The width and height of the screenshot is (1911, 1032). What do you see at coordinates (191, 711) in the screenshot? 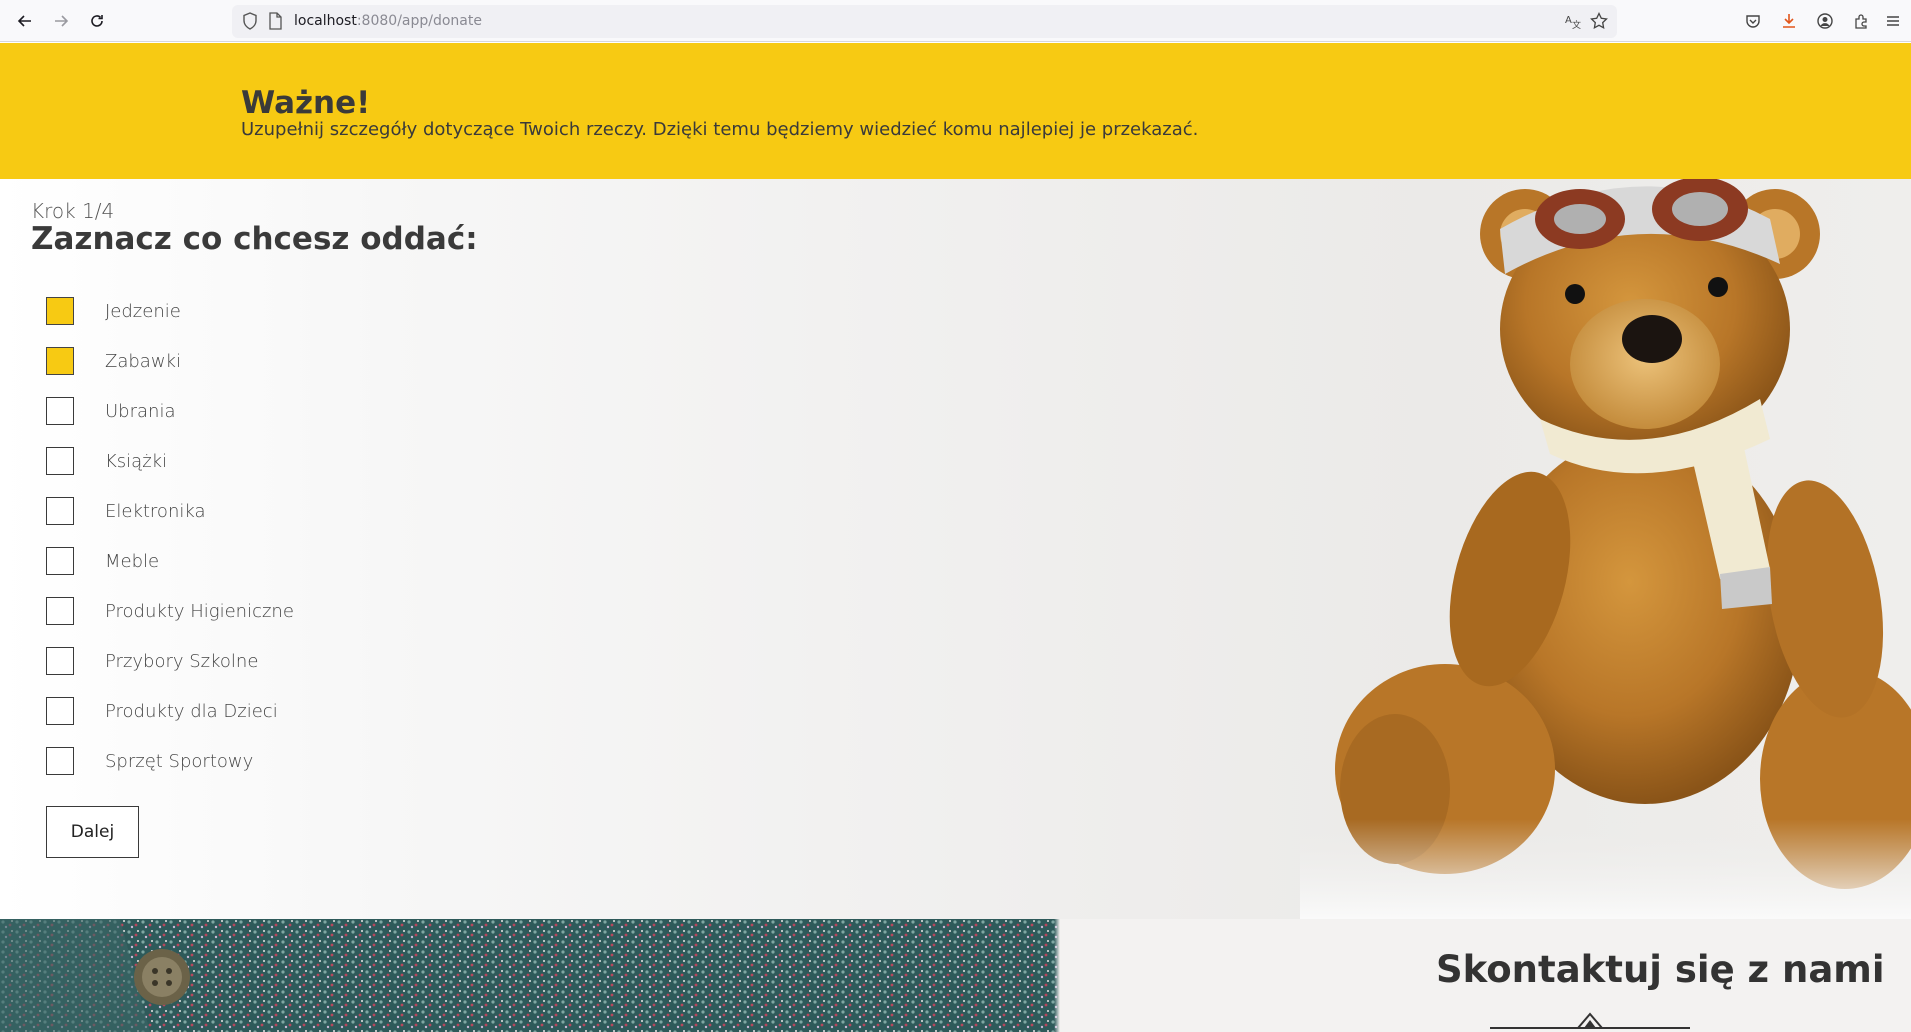
I see `category-label: Produkty dla Dzieci` at bounding box center [191, 711].